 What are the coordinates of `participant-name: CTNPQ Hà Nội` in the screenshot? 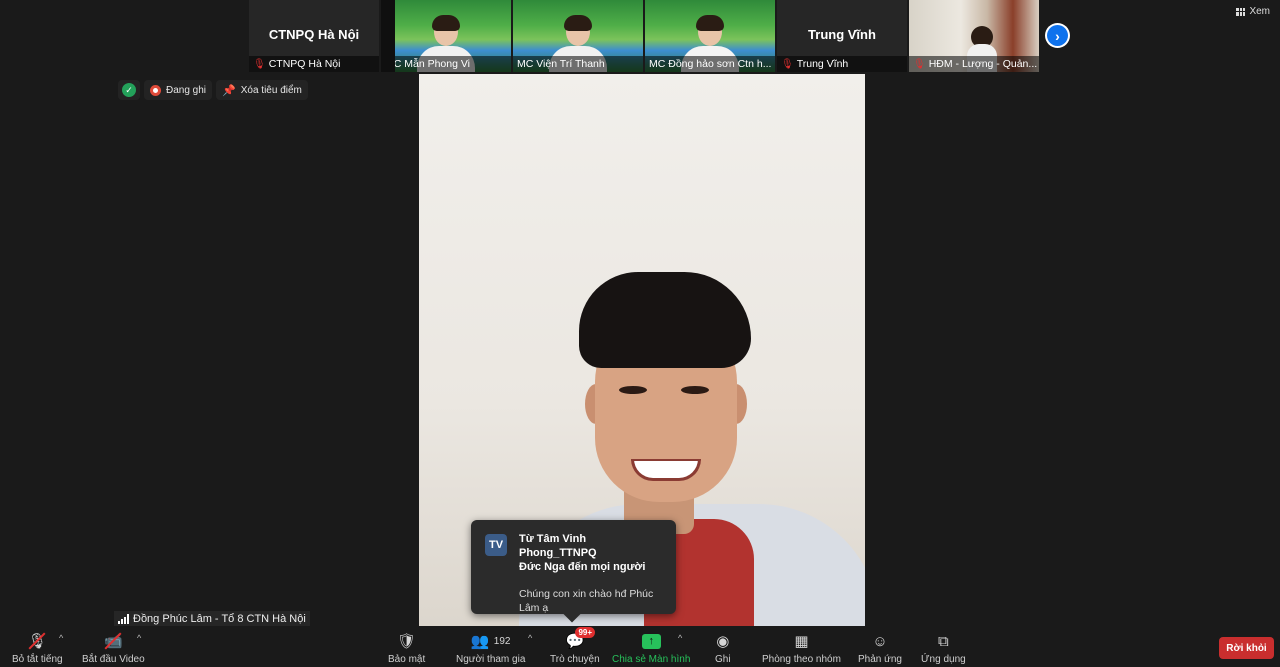 It's located at (304, 64).